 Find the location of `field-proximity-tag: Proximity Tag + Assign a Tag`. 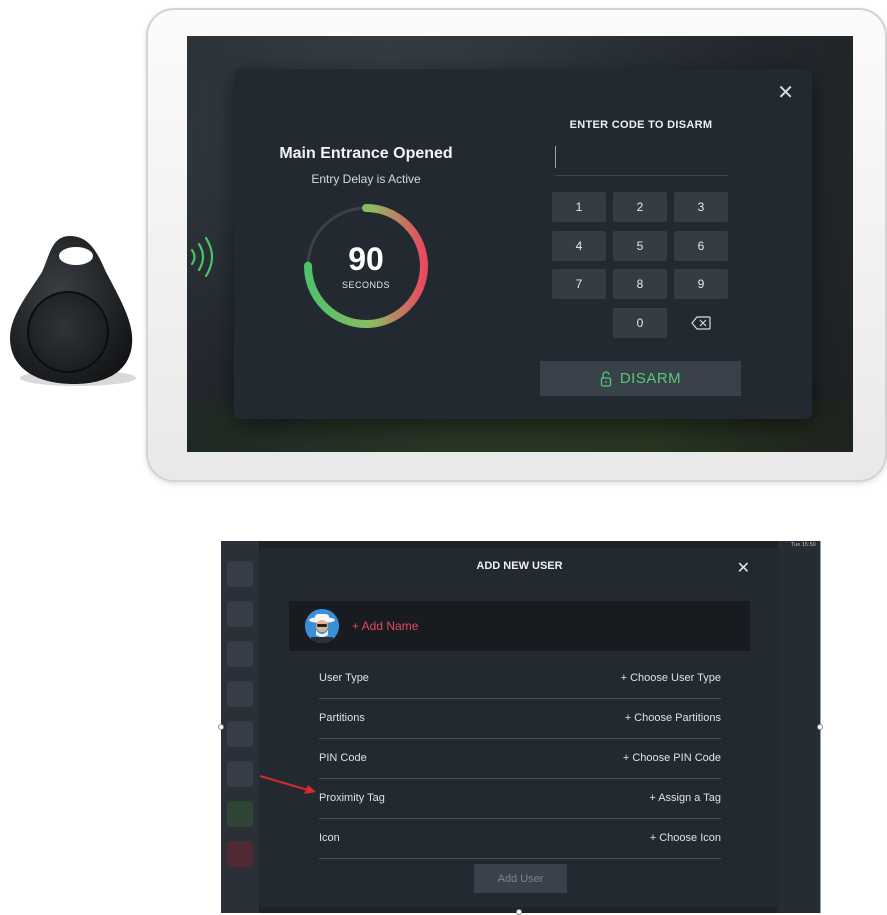

field-proximity-tag: Proximity Tag + Assign a Tag is located at coordinates (520, 799).